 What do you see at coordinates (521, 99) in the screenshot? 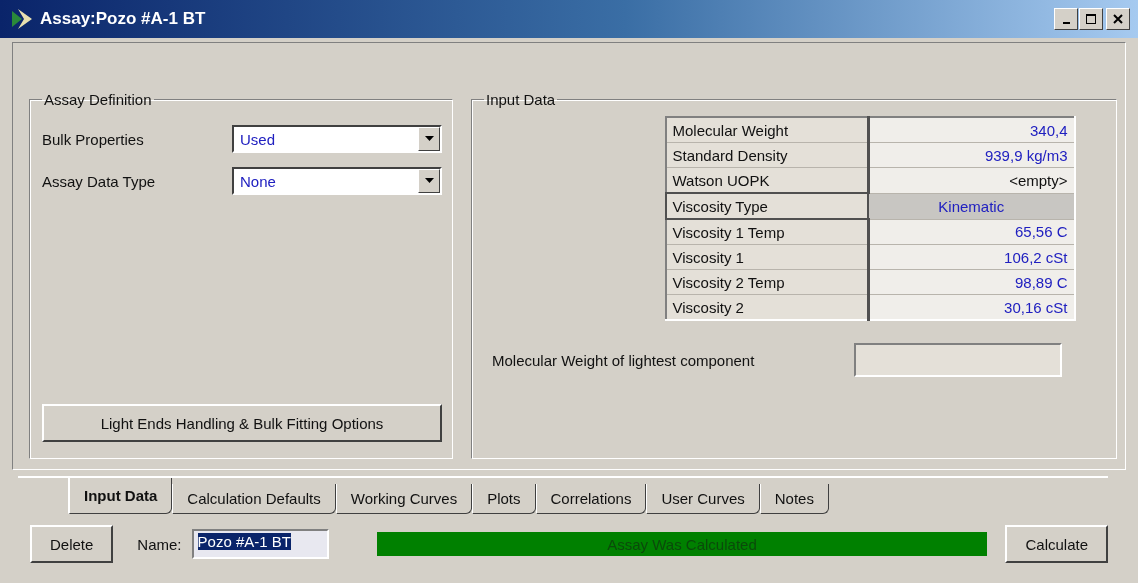
I see `group-title: Input Data` at bounding box center [521, 99].